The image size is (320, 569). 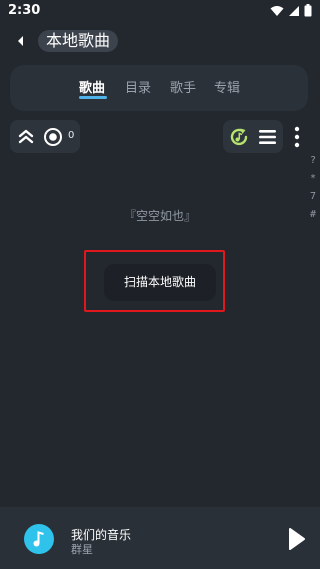 What do you see at coordinates (297, 539) in the screenshot?
I see `play-icon` at bounding box center [297, 539].